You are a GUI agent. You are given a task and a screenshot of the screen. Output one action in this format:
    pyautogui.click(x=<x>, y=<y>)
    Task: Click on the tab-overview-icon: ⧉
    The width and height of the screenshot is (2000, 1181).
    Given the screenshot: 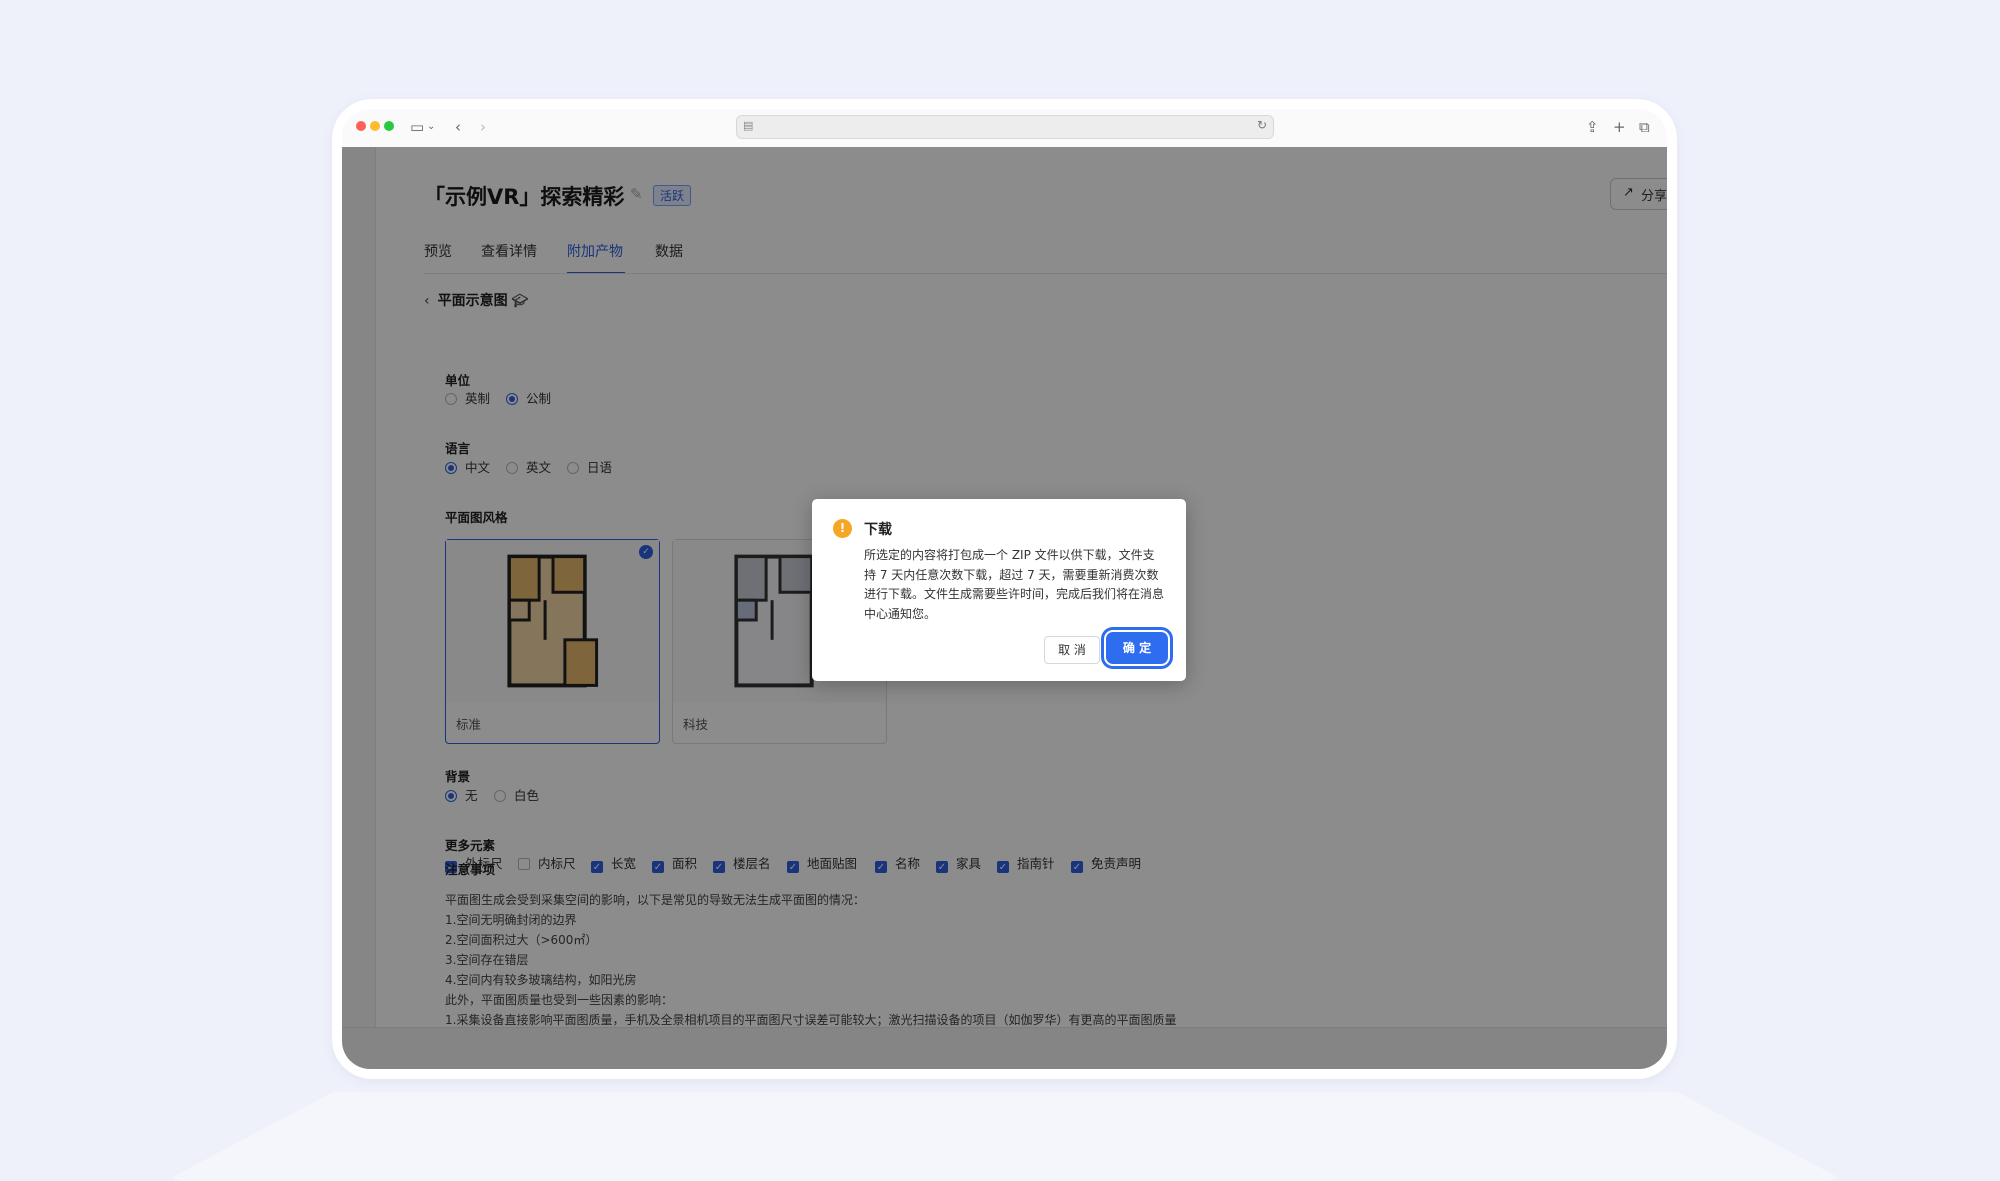 What is the action you would take?
    pyautogui.click(x=1644, y=127)
    